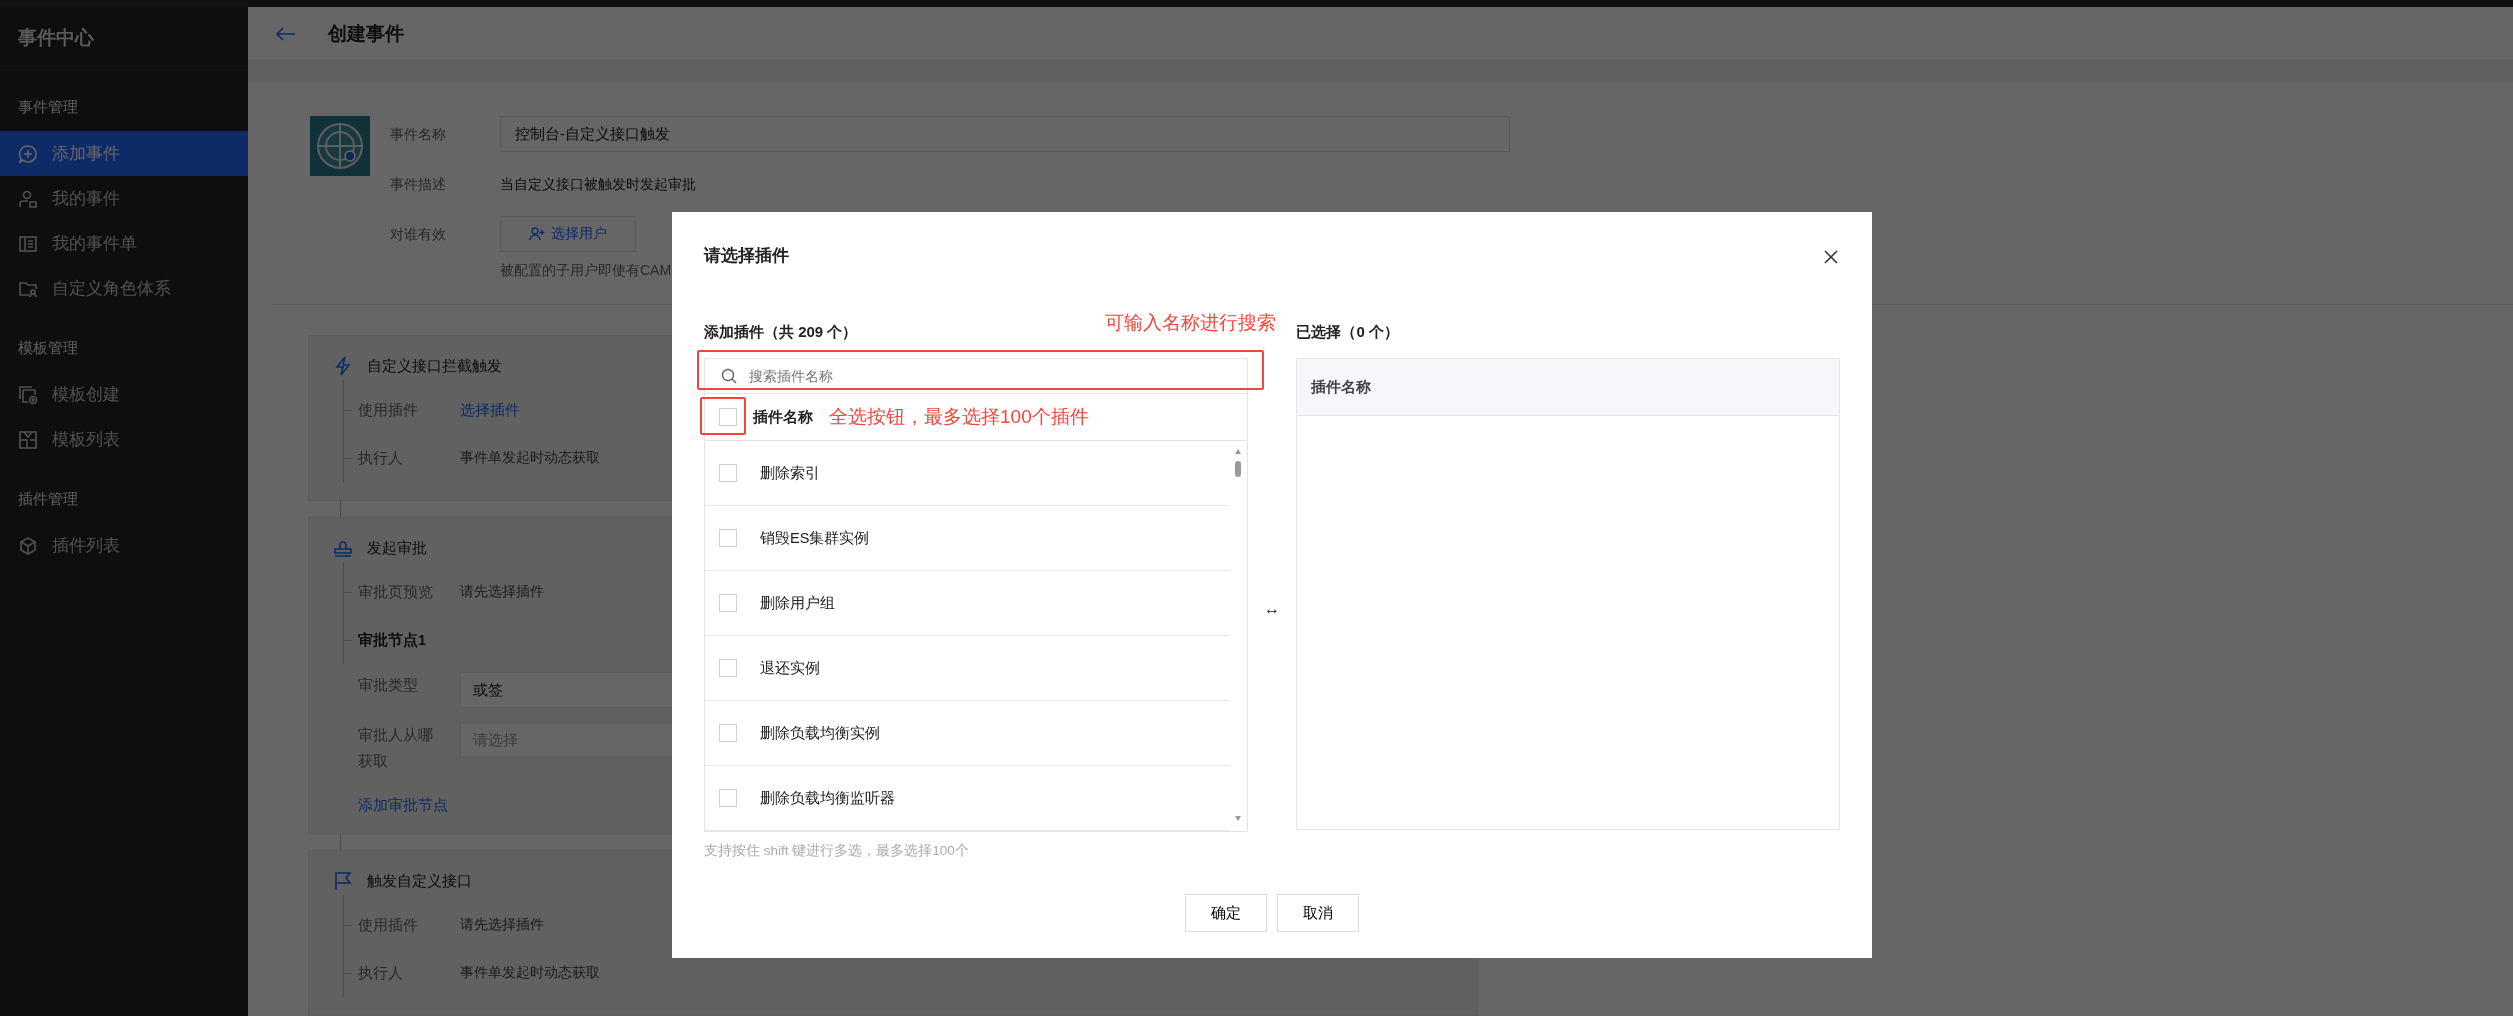 The width and height of the screenshot is (2513, 1016). What do you see at coordinates (967, 603) in the screenshot?
I see `plugin-row: 删除用户组` at bounding box center [967, 603].